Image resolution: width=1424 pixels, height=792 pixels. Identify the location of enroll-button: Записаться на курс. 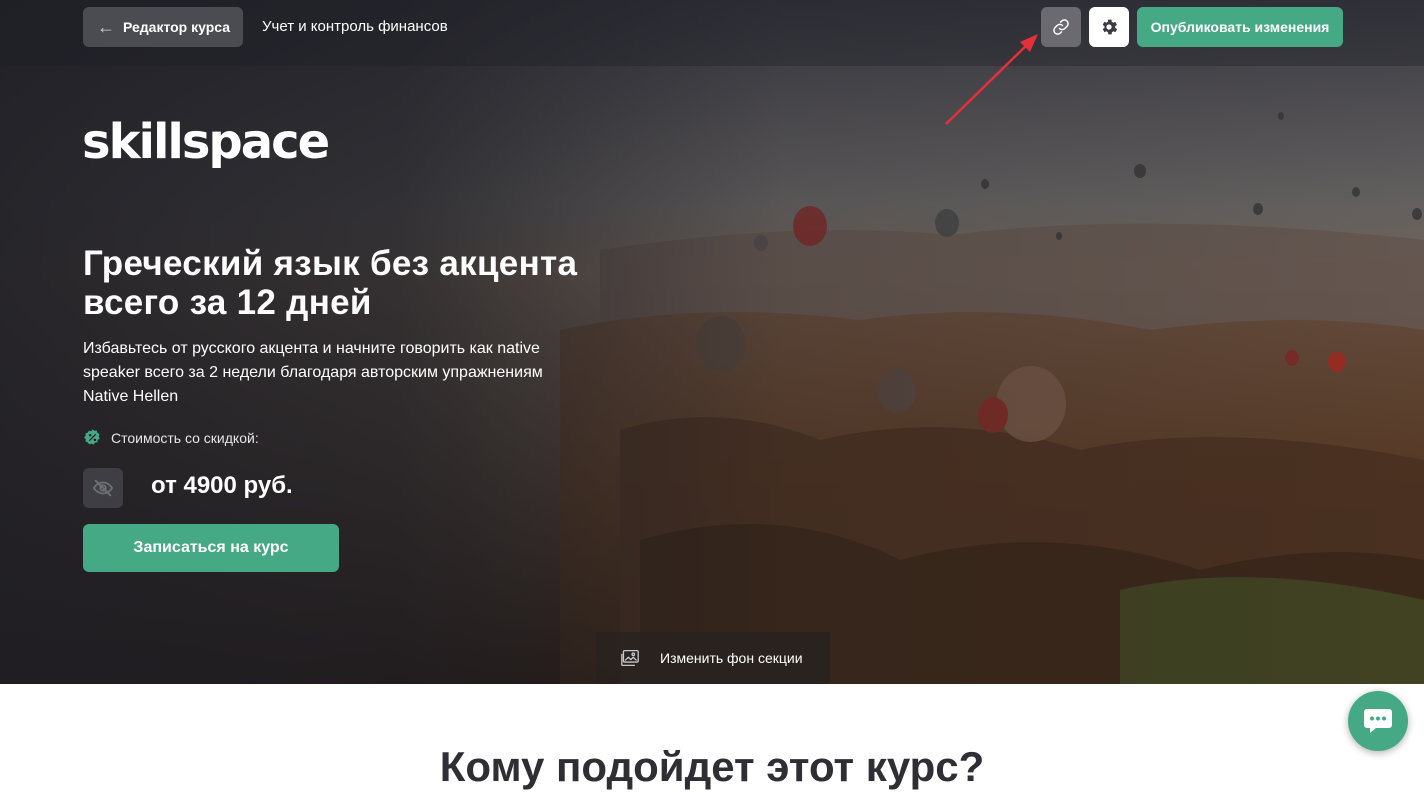
(211, 548).